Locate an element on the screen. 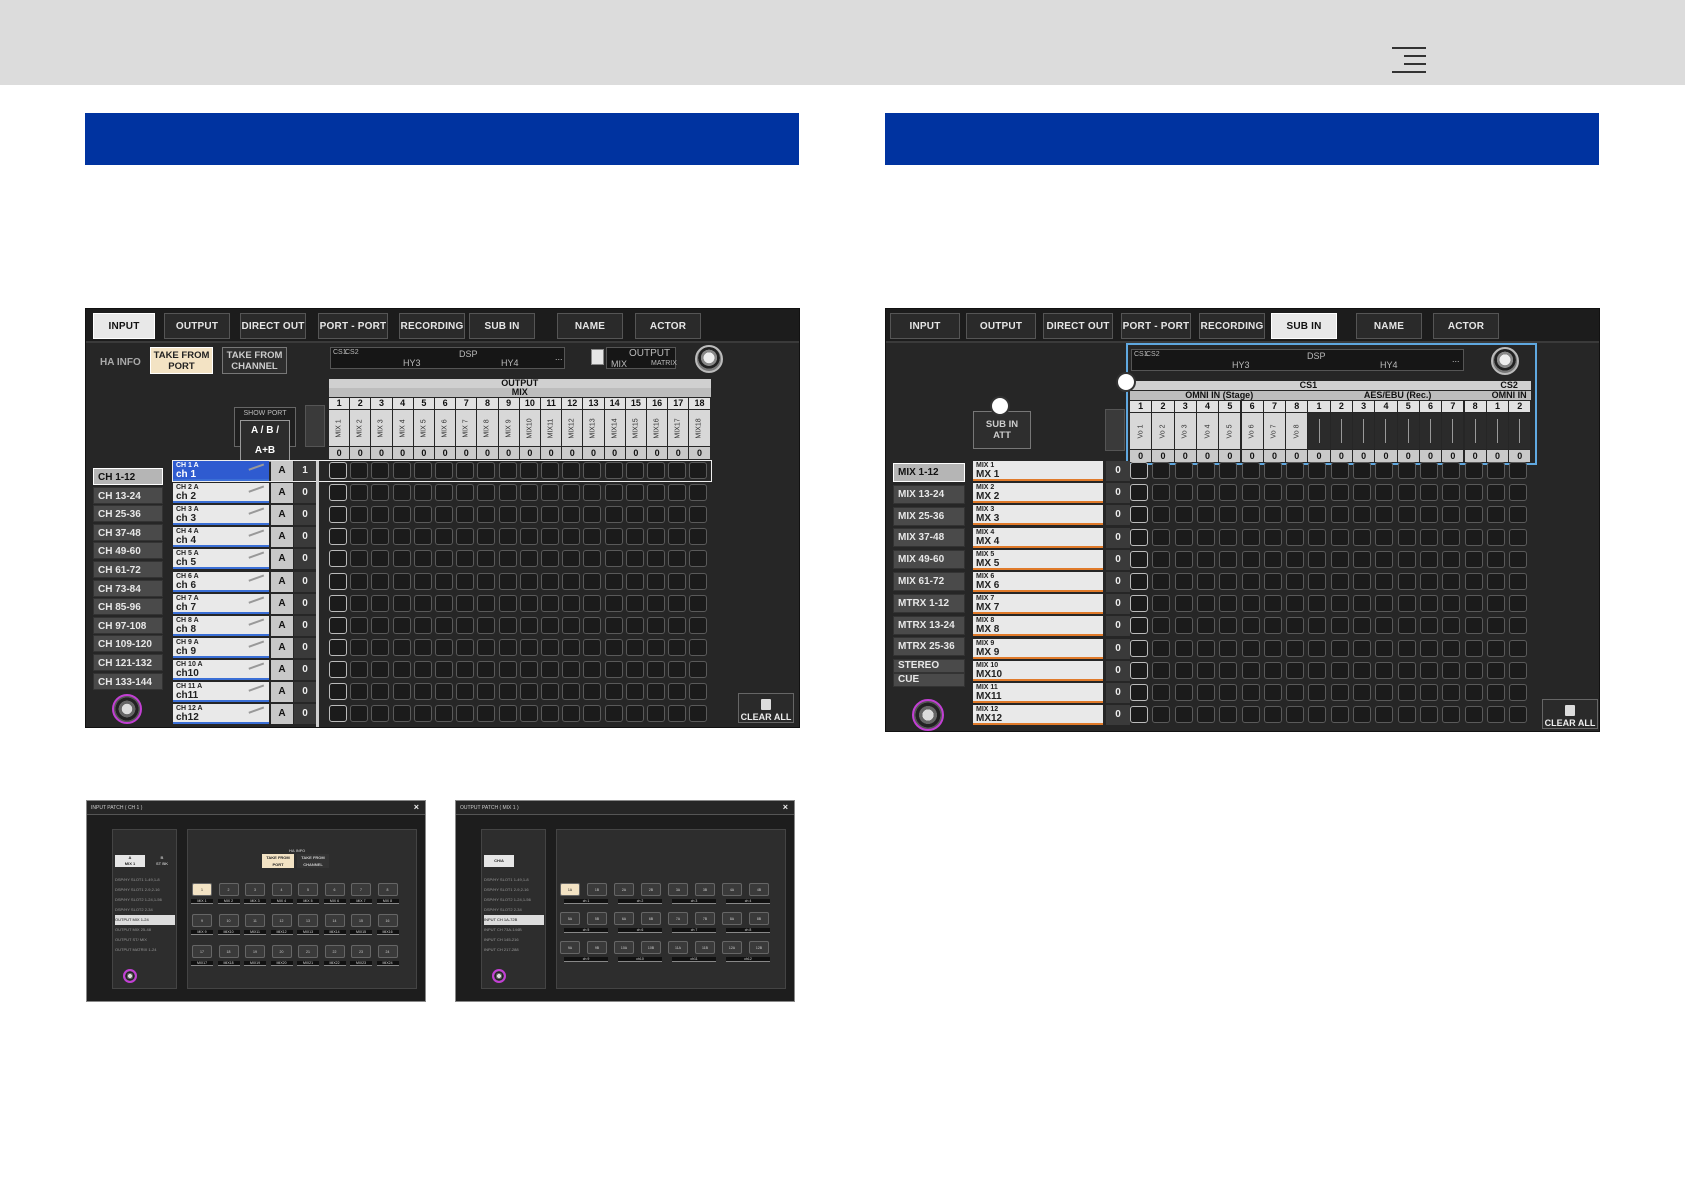  group-mix-49-60: MIX 49-60 is located at coordinates (929, 560).